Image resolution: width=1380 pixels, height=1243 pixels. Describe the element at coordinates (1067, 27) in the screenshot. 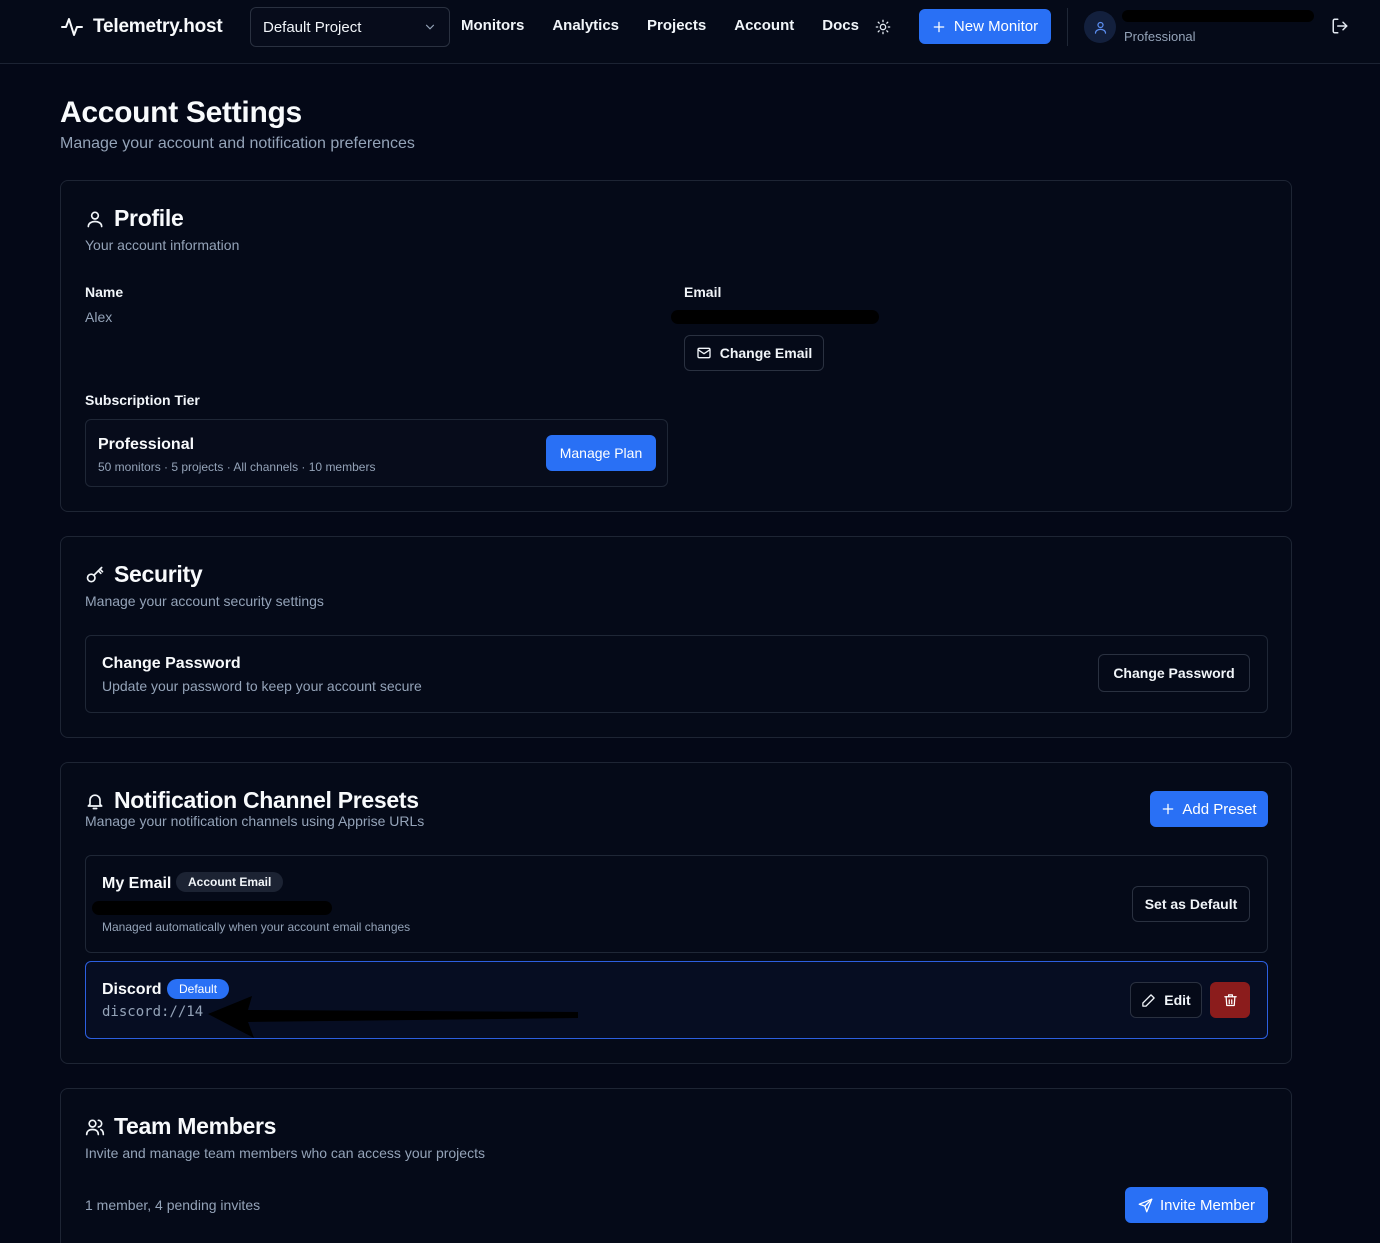

I see `header-divider` at that location.